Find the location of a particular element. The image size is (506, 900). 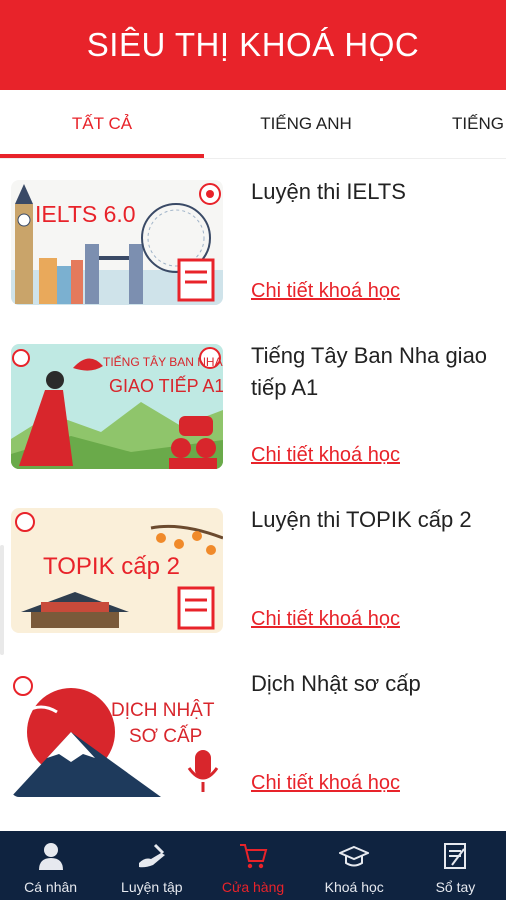

tab-all: TẤT CẢ is located at coordinates (102, 124).